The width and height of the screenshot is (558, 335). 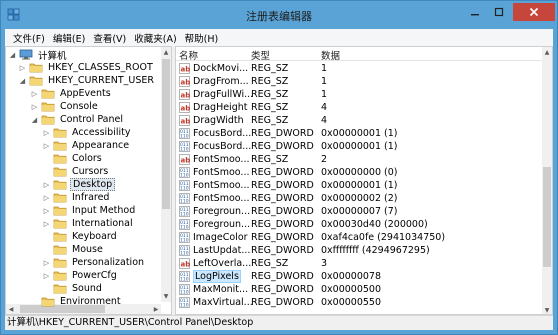 What do you see at coordinates (359, 159) in the screenshot?
I see `list-row: ab FontSmoo... REG_SZ 2` at bounding box center [359, 159].